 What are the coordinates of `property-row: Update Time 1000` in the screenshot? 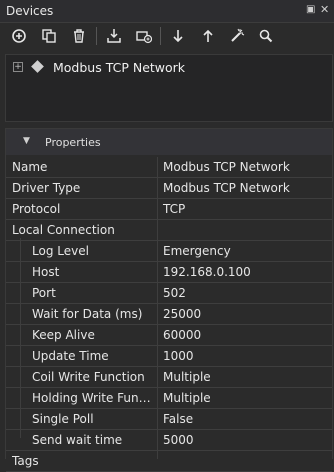 It's located at (169, 356).